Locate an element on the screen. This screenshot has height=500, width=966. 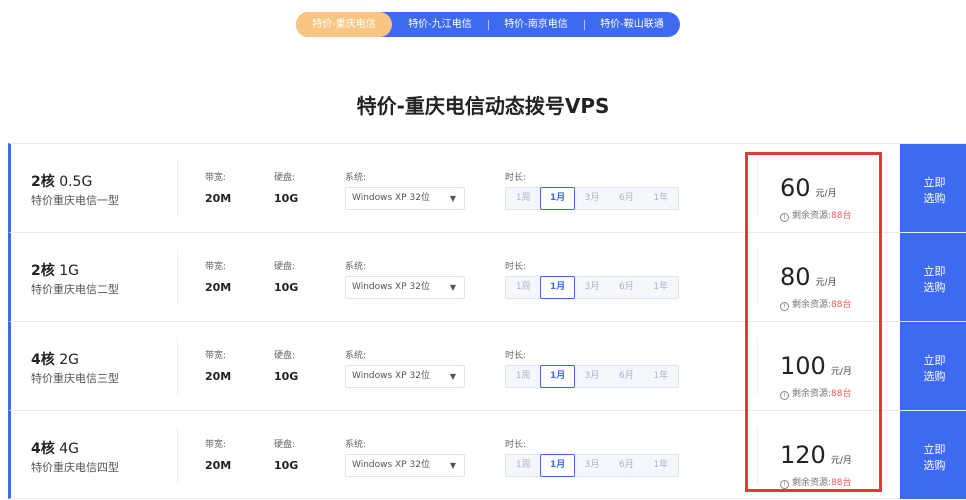
region-tabs: 特价-重庆电信 特价-九江电信 特价-南京电信 特价-鞍山联通 is located at coordinates (488, 24).